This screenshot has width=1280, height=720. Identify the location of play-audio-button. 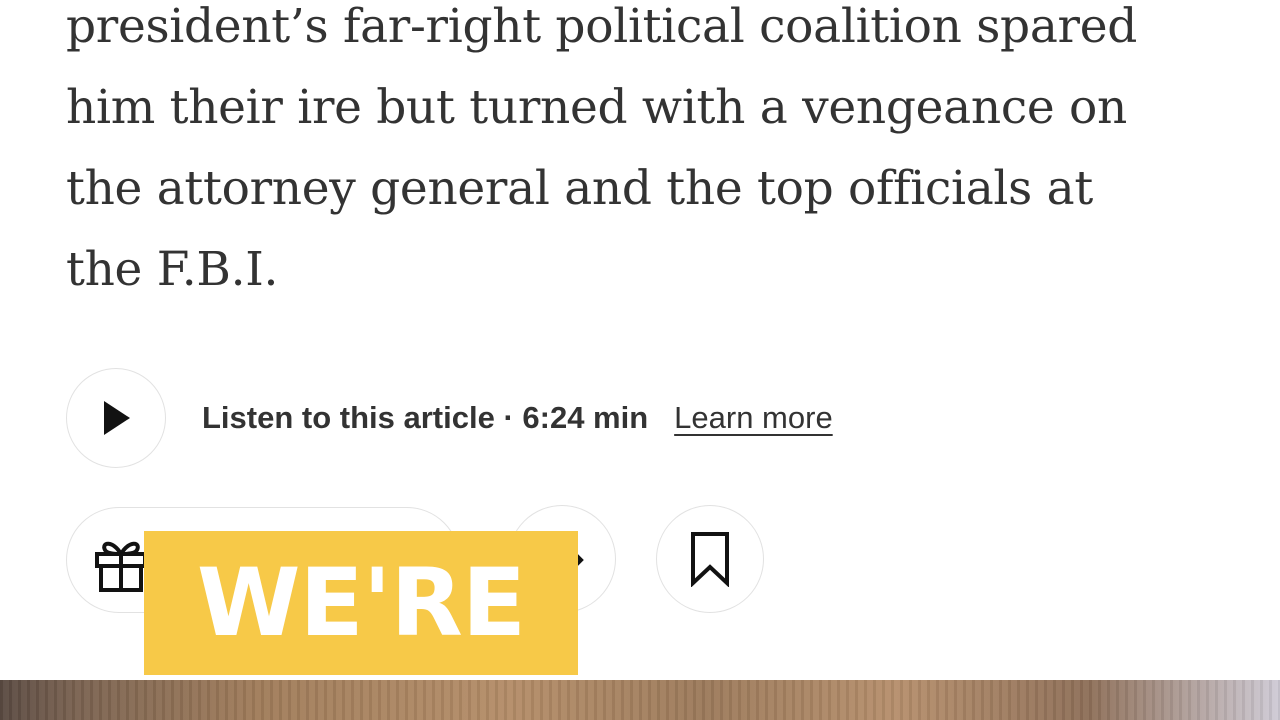
(116, 418).